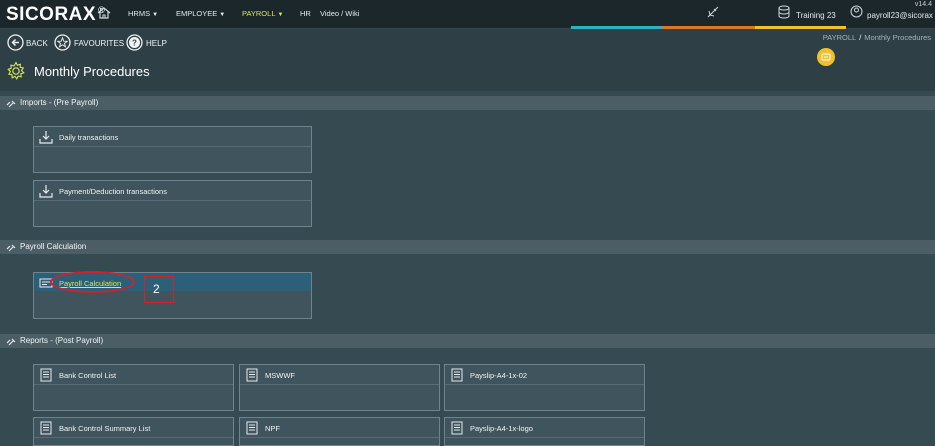 Image resolution: width=935 pixels, height=446 pixels. Describe the element at coordinates (826, 57) in the screenshot. I see `notification-badge-icon` at that location.